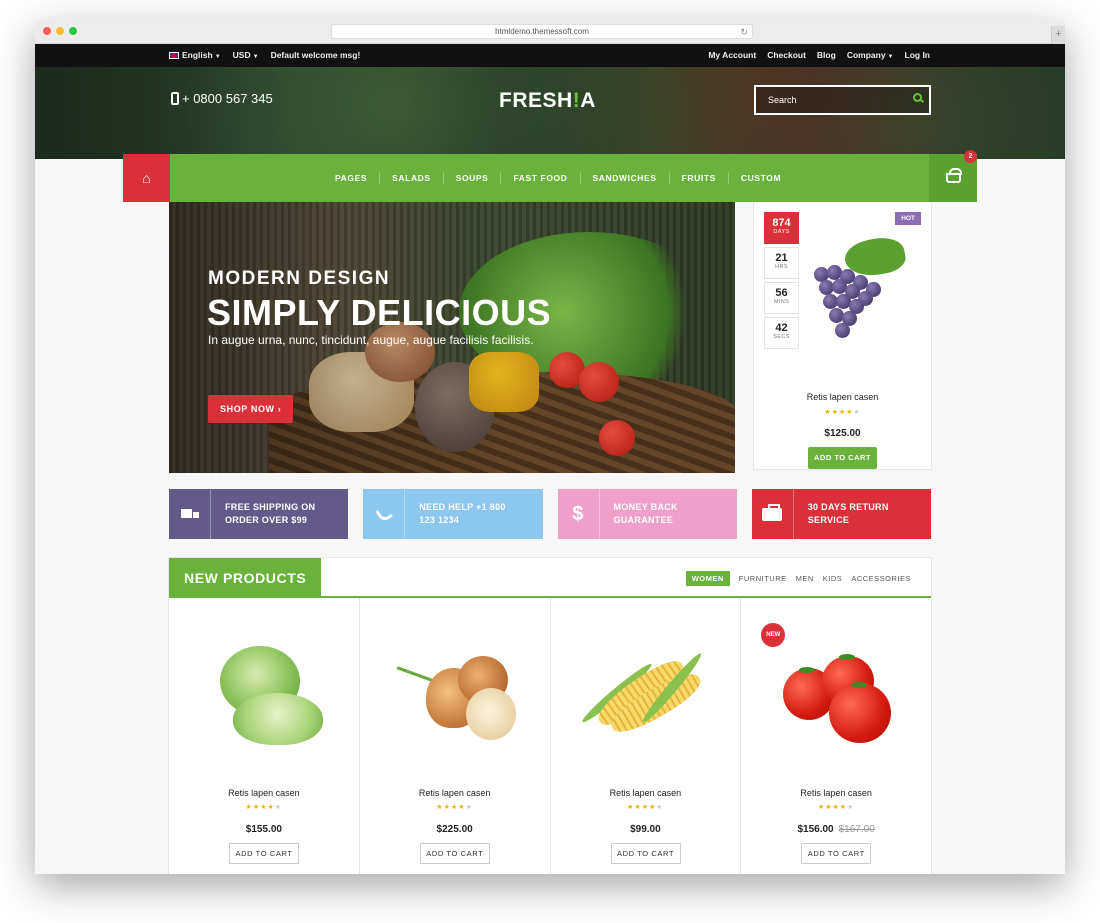 This screenshot has height=923, width=1100. I want to click on feature-text: MONEY BACK GUARANTEE, so click(646, 514).